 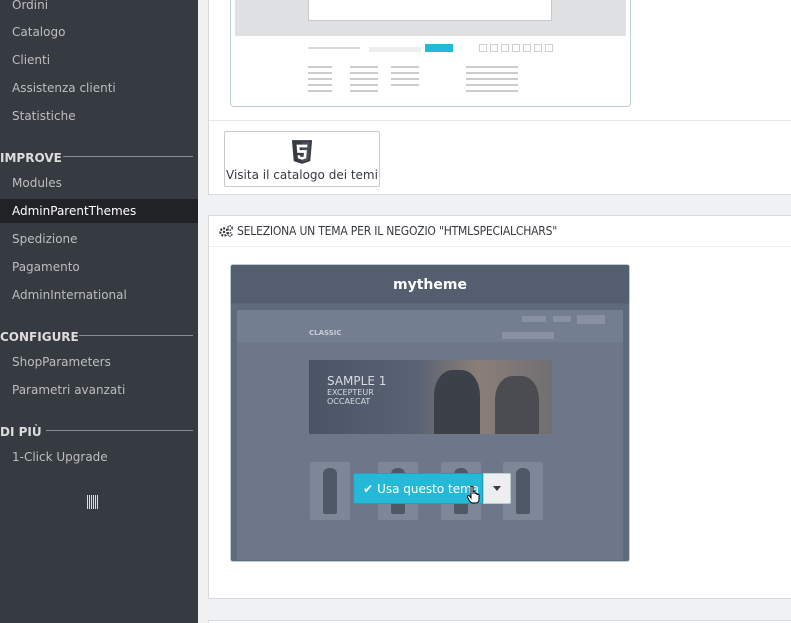 What do you see at coordinates (534, 319) in the screenshot?
I see `screenshot-lang` at bounding box center [534, 319].